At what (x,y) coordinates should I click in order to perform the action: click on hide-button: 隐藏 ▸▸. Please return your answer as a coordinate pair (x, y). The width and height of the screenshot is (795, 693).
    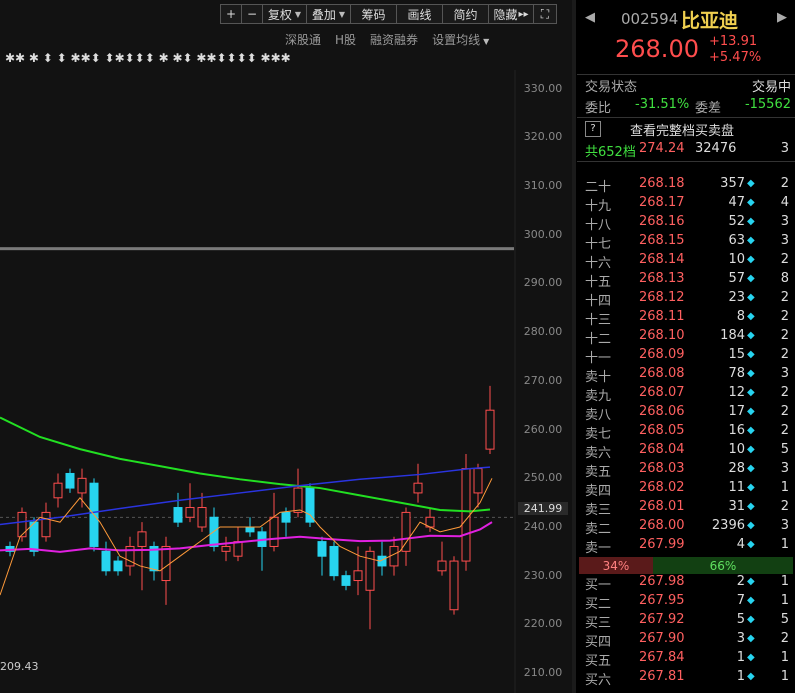
    Looking at the image, I should click on (511, 14).